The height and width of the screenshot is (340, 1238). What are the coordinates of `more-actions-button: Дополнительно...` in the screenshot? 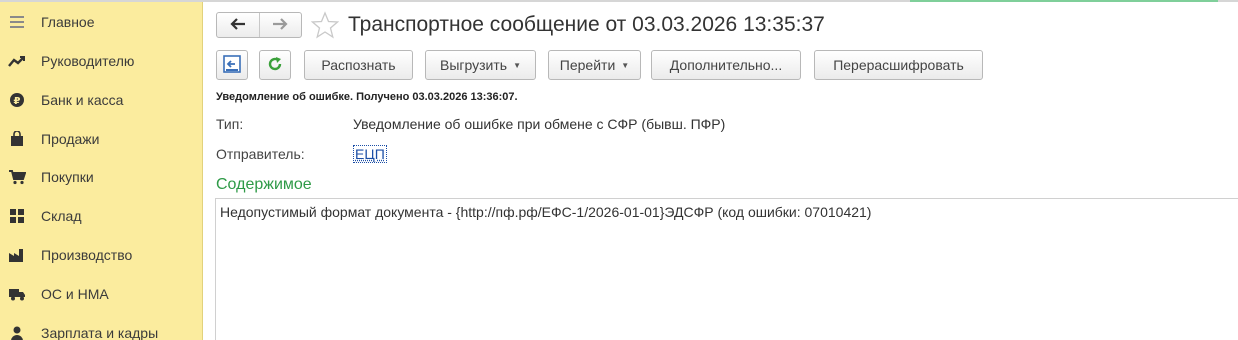 It's located at (726, 65).